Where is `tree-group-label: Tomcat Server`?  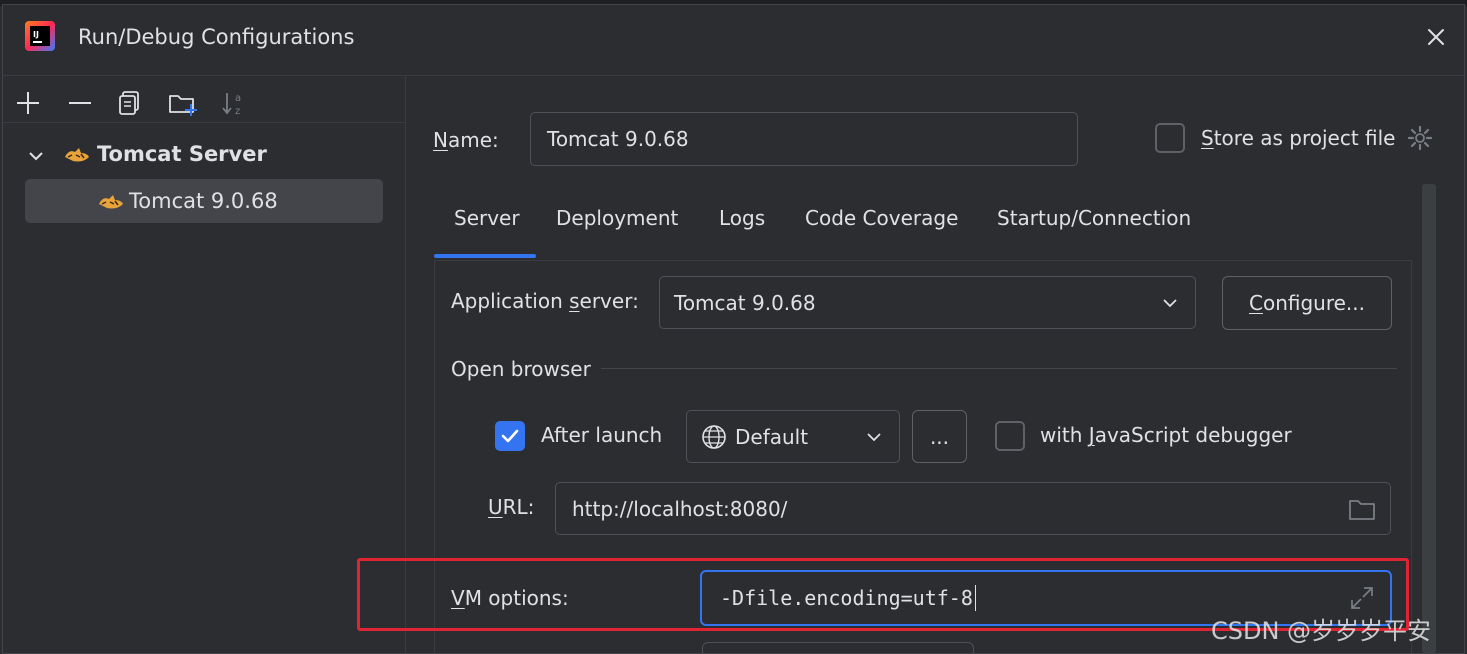
tree-group-label: Tomcat Server is located at coordinates (182, 154).